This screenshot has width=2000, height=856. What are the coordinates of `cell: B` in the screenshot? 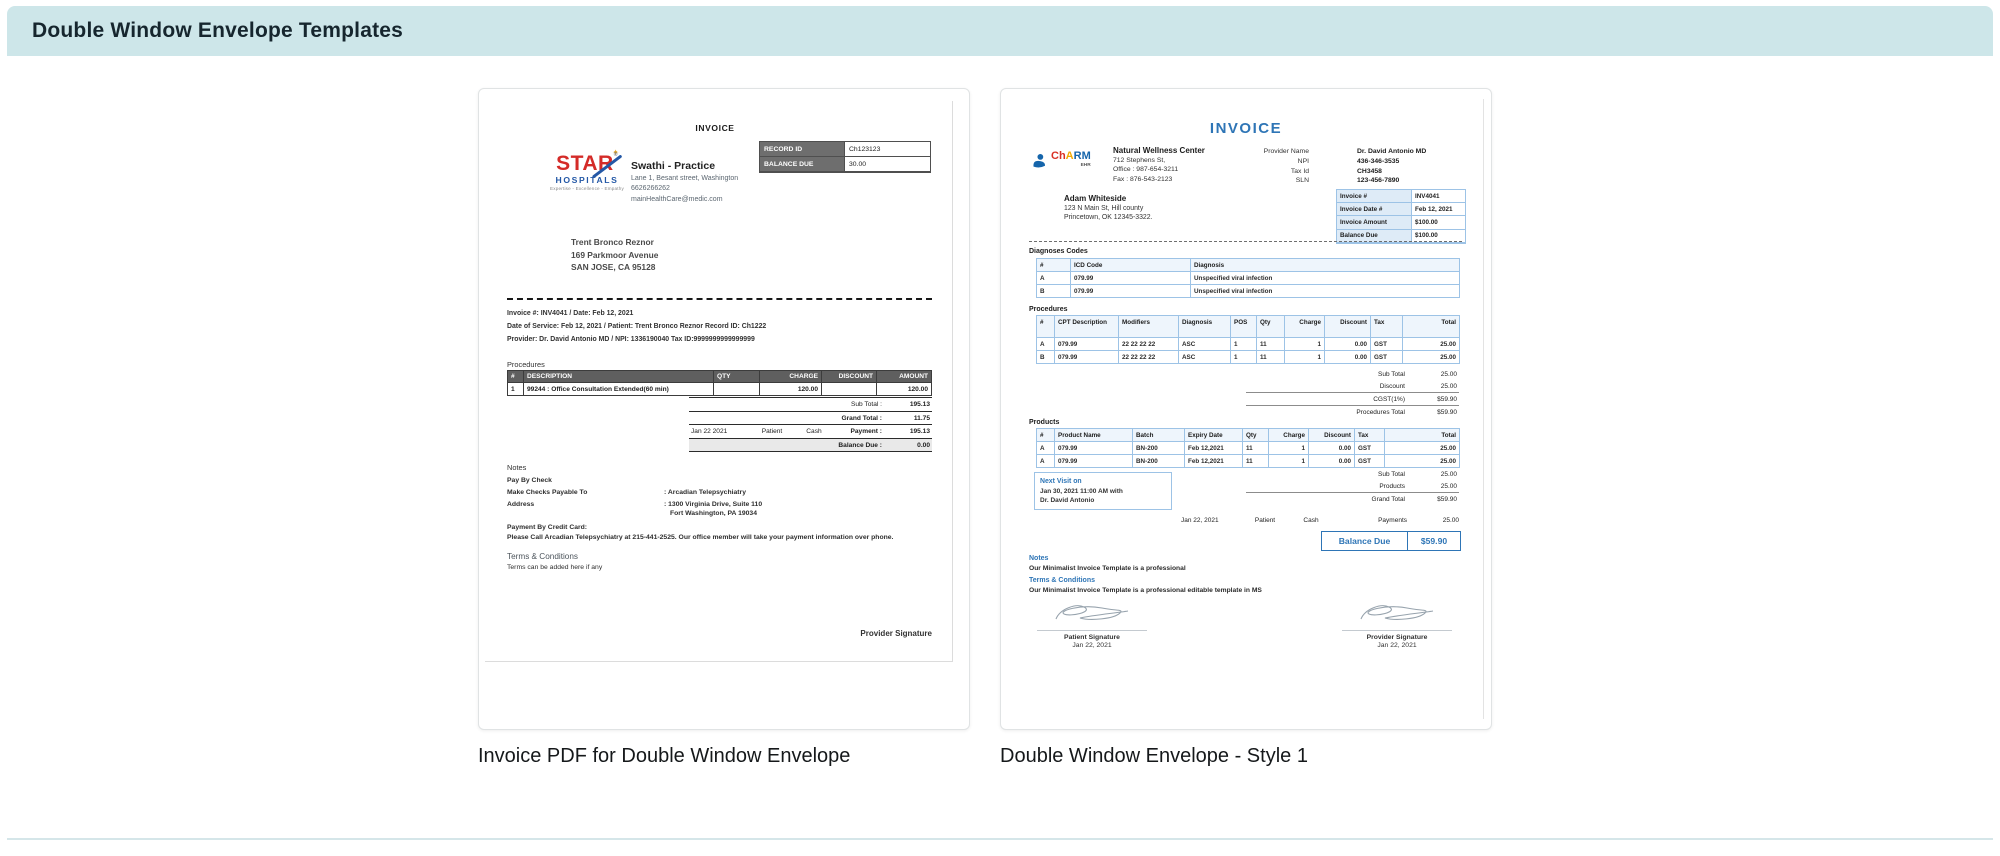 It's located at (1045, 357).